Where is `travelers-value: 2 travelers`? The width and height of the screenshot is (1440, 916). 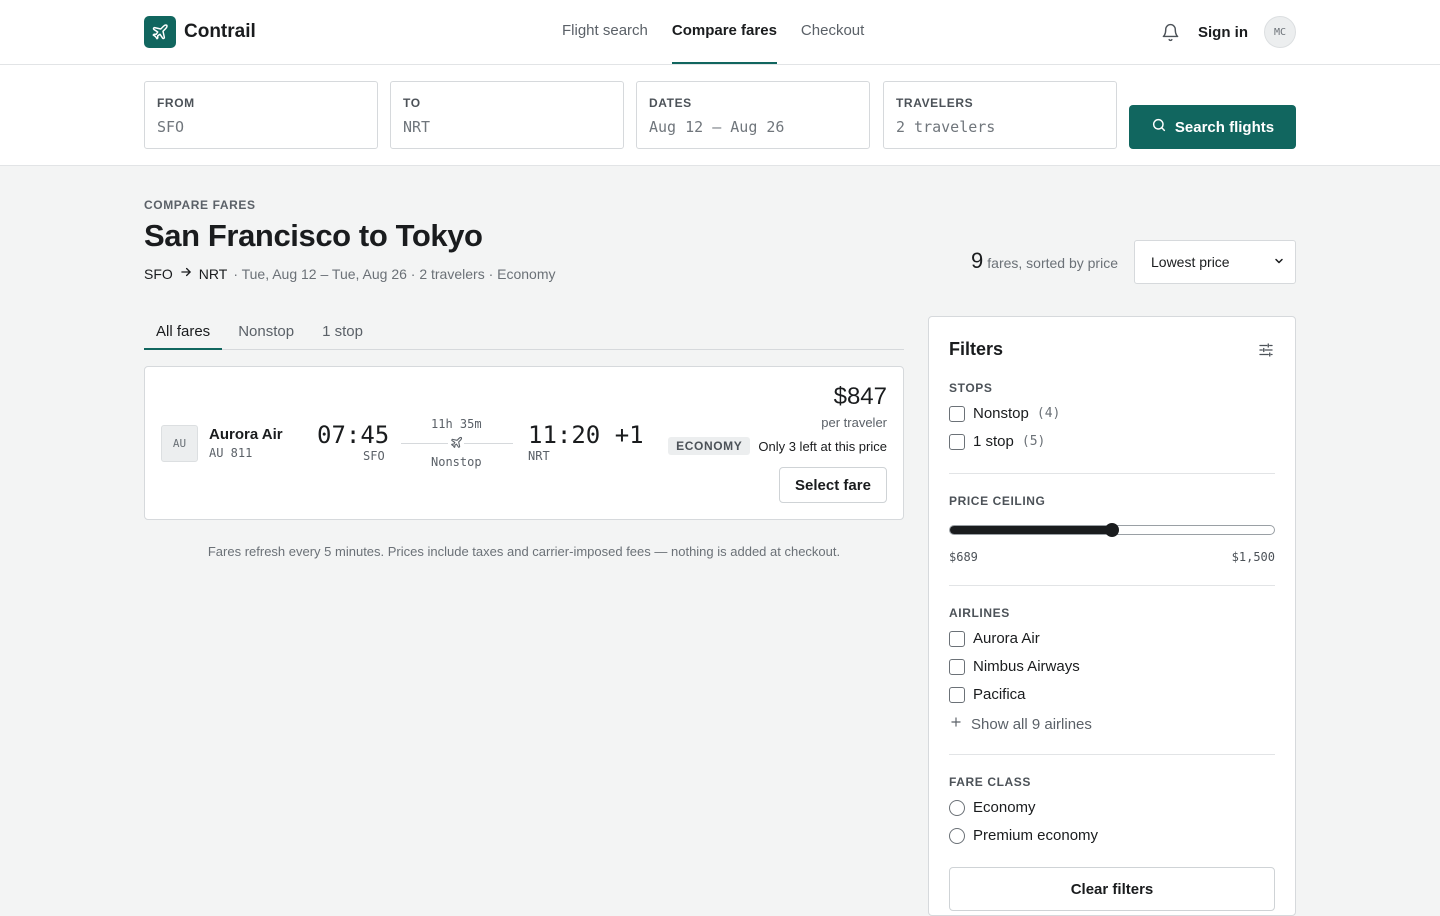 travelers-value: 2 travelers is located at coordinates (946, 127).